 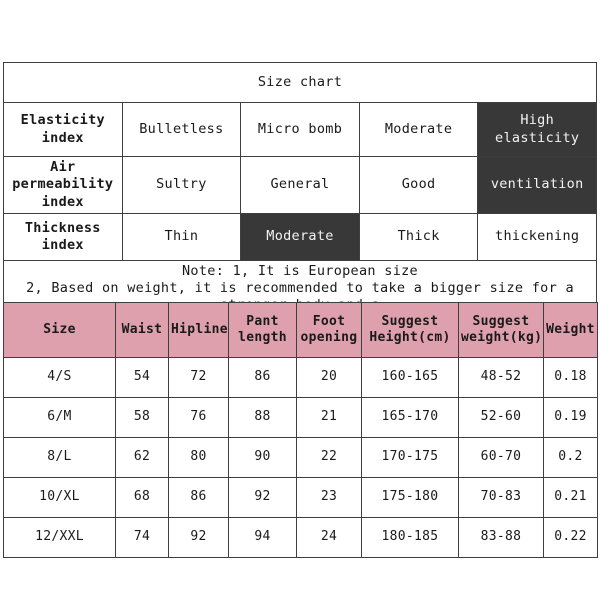 What do you see at coordinates (59, 330) in the screenshot?
I see `column-header-size: Size` at bounding box center [59, 330].